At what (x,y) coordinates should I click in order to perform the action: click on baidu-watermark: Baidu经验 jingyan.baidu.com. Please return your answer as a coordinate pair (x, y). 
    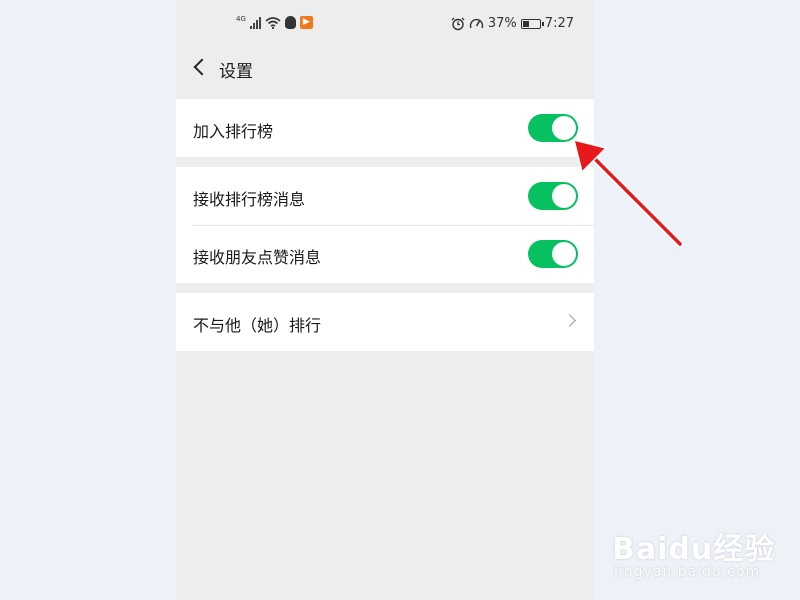
    Looking at the image, I should click on (702, 552).